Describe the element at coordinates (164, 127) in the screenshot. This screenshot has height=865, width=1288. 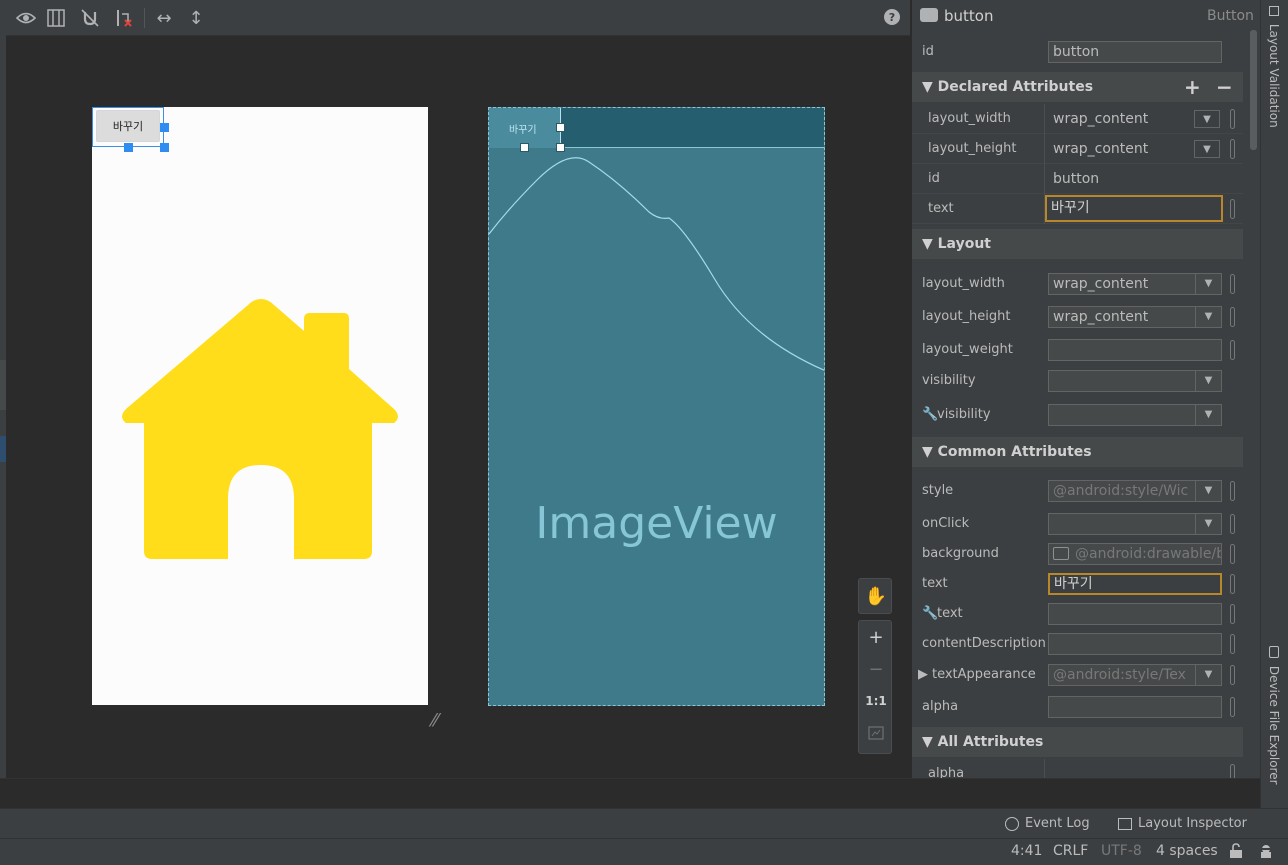
I see `resize-handle-right` at that location.